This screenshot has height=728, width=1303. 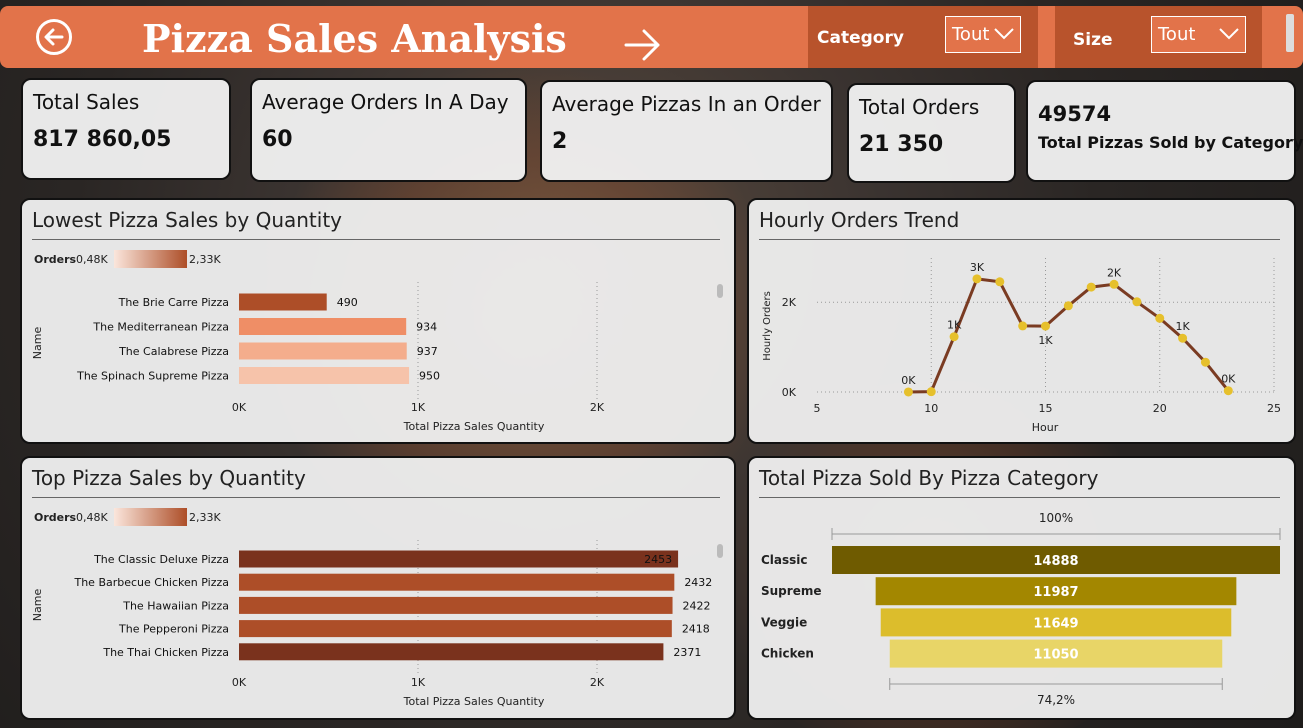 What do you see at coordinates (1274, 408) in the screenshot?
I see `x-tick-label: 25` at bounding box center [1274, 408].